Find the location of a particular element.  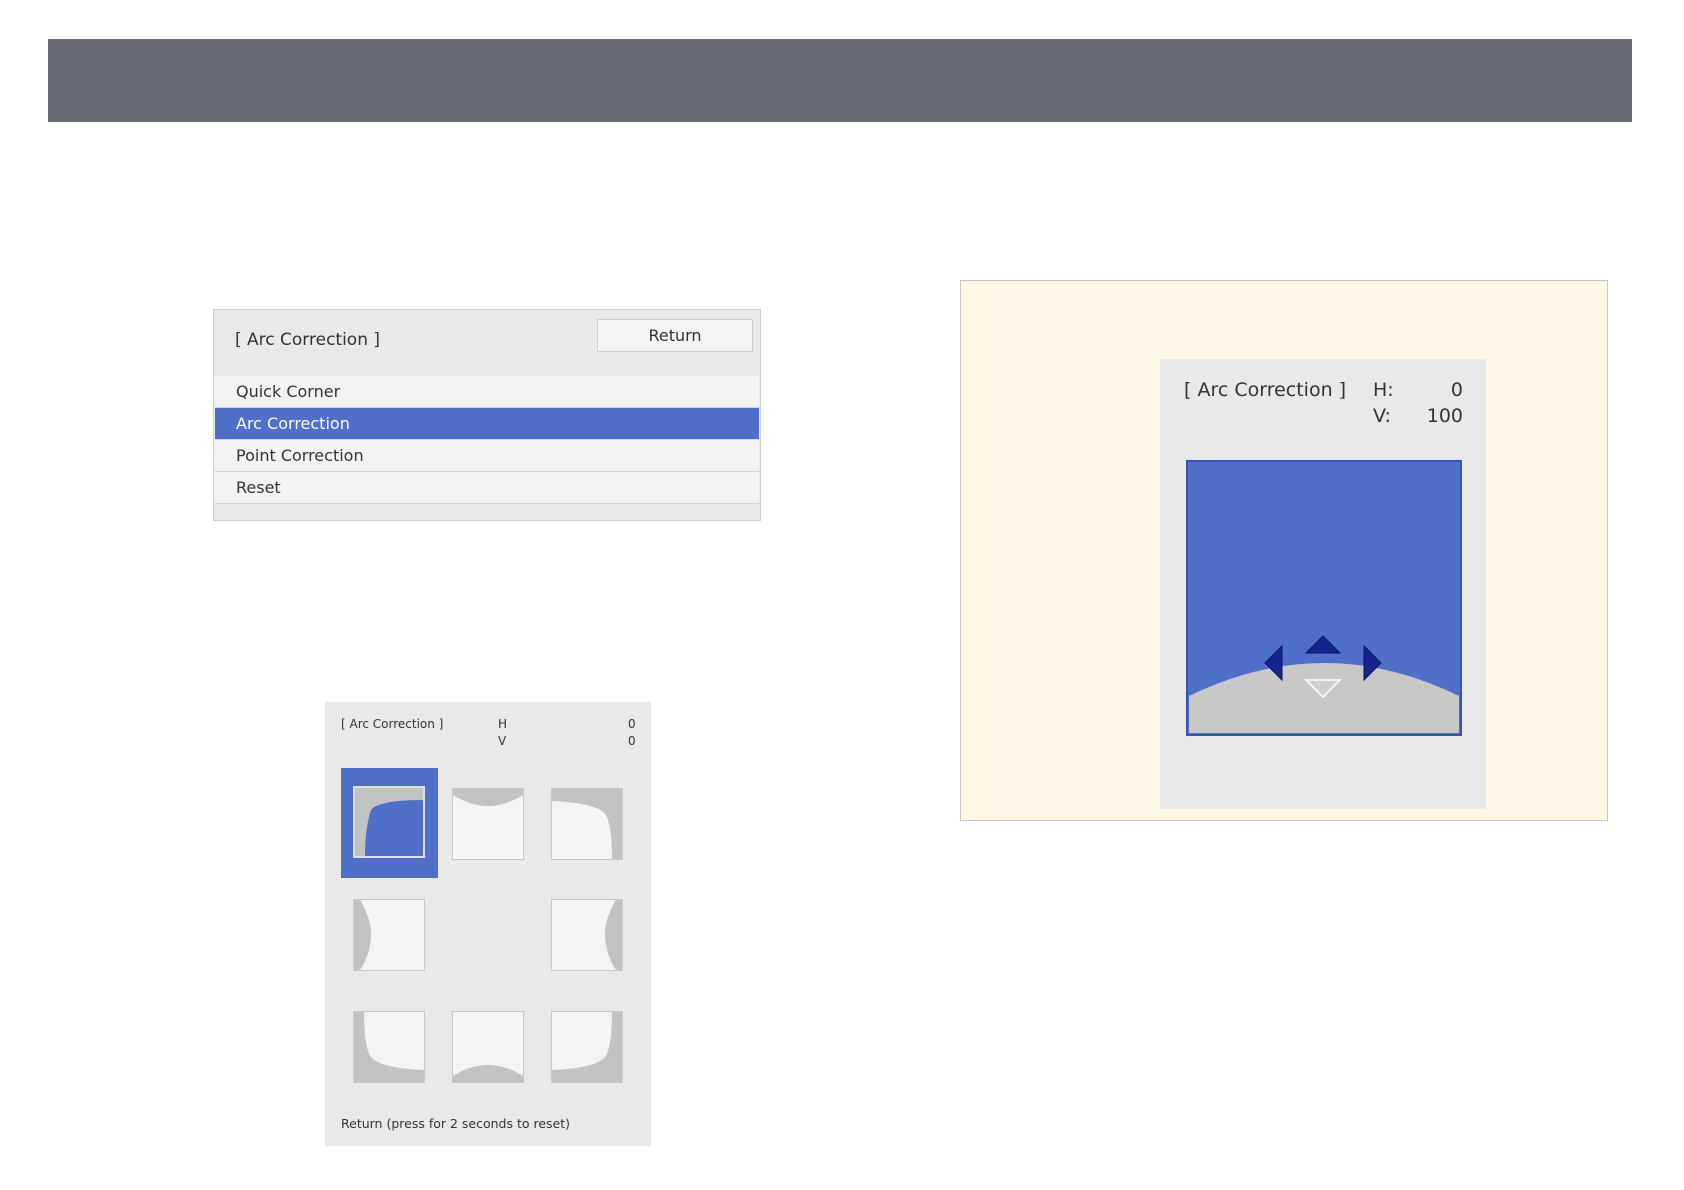

menu-item-reset: Reset is located at coordinates (487, 488).